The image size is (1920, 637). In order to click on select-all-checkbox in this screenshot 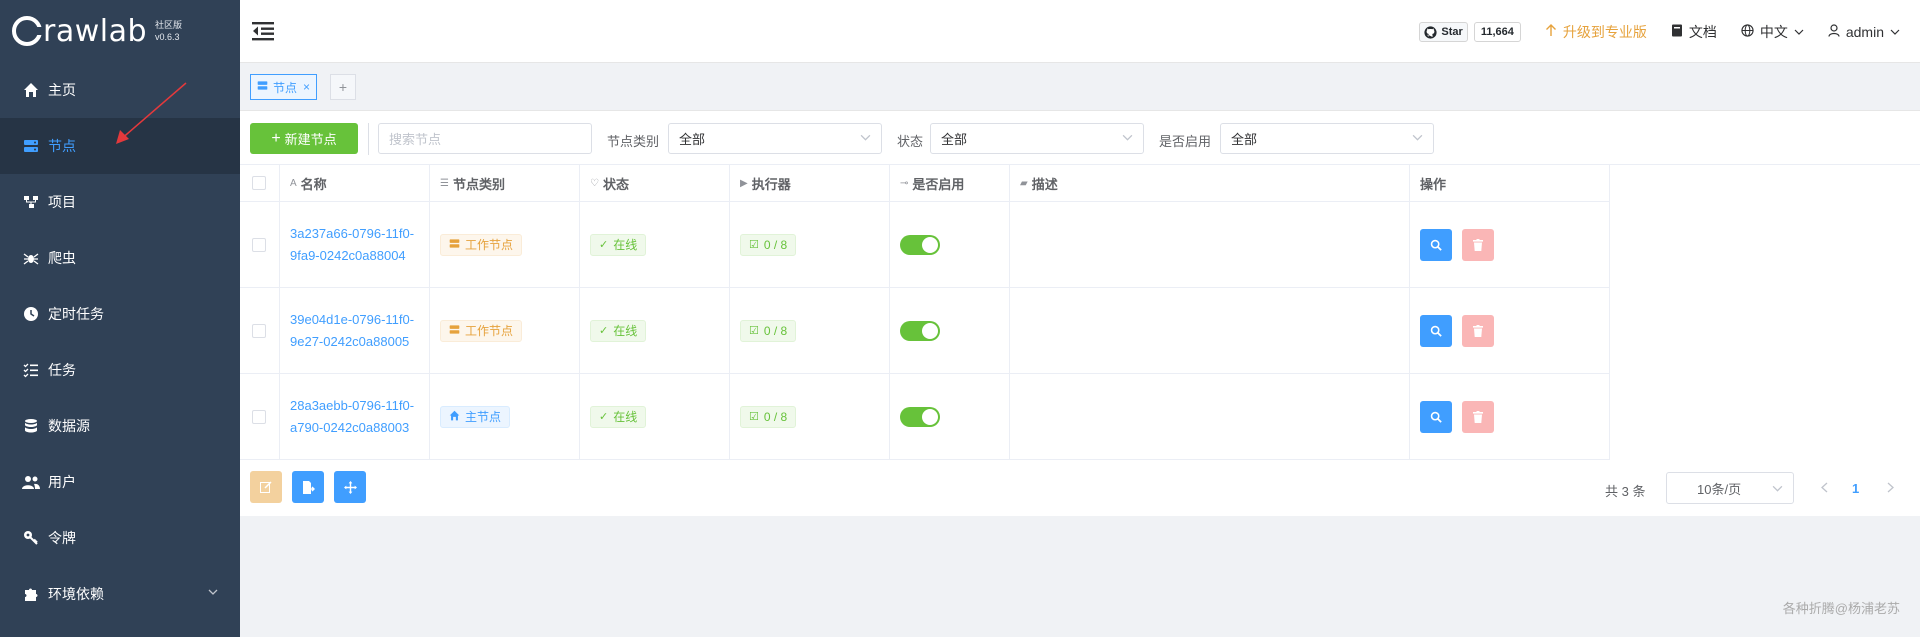, I will do `click(259, 183)`.